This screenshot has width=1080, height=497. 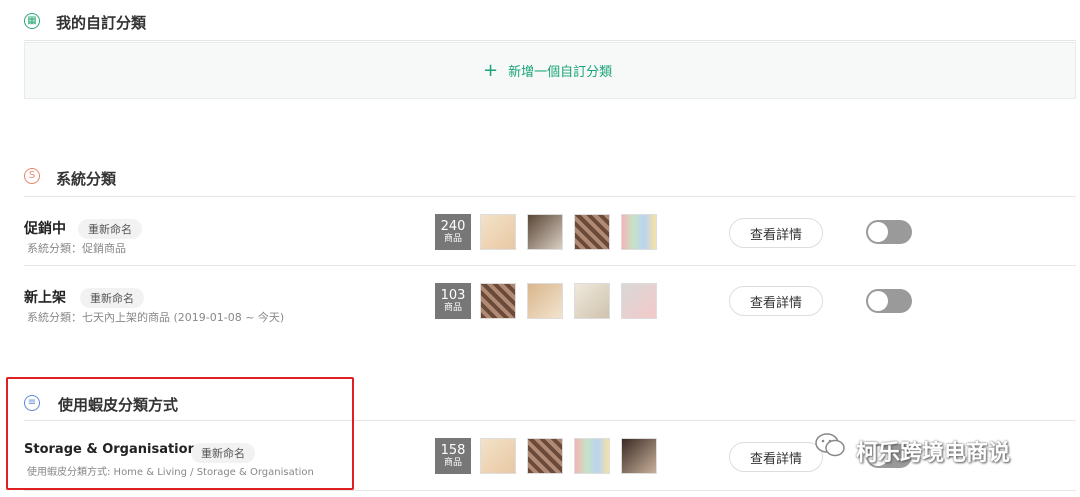 I want to click on product-count: 103, so click(x=453, y=295).